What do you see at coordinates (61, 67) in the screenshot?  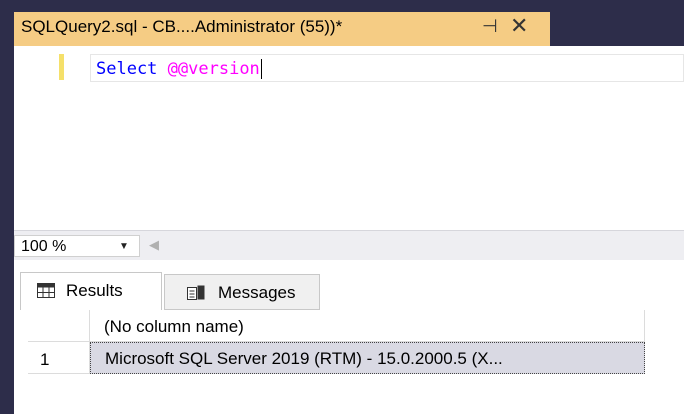 I see `change-indicator` at bounding box center [61, 67].